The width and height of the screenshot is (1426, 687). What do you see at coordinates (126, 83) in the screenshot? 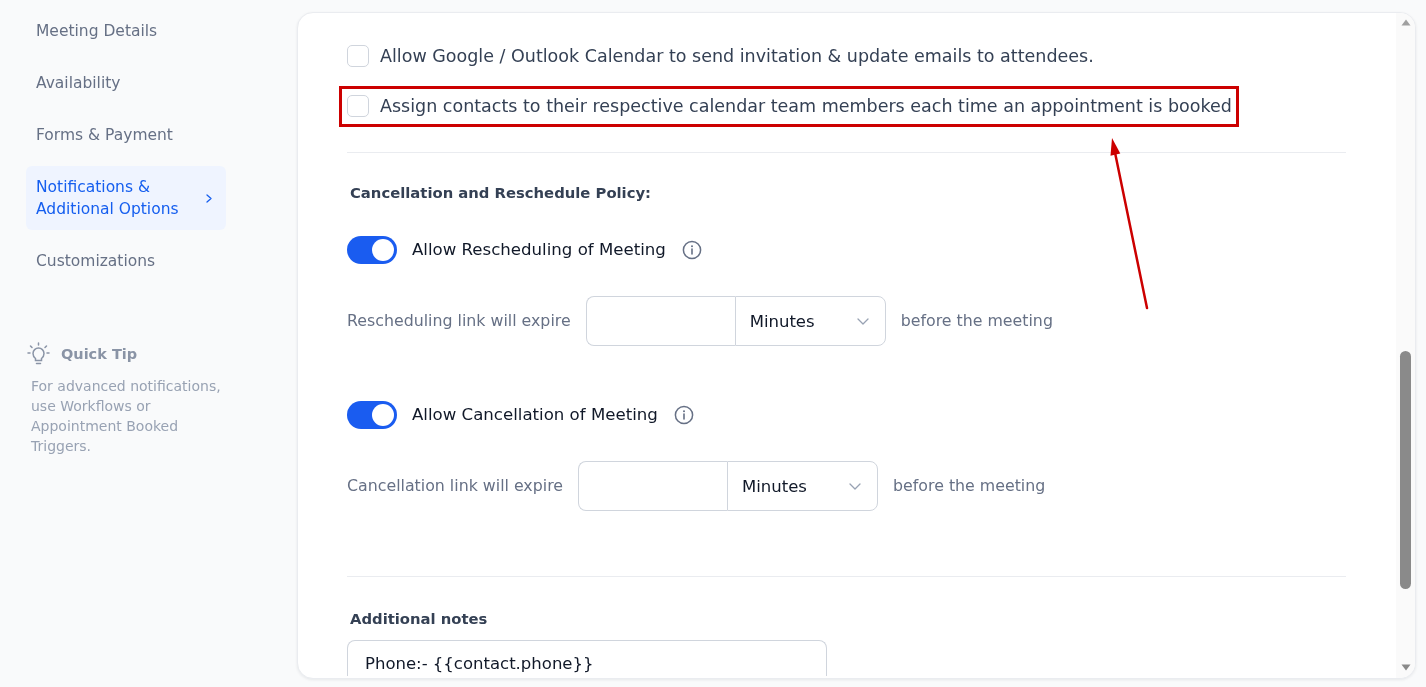
I see `sidebar-item: Availability` at bounding box center [126, 83].